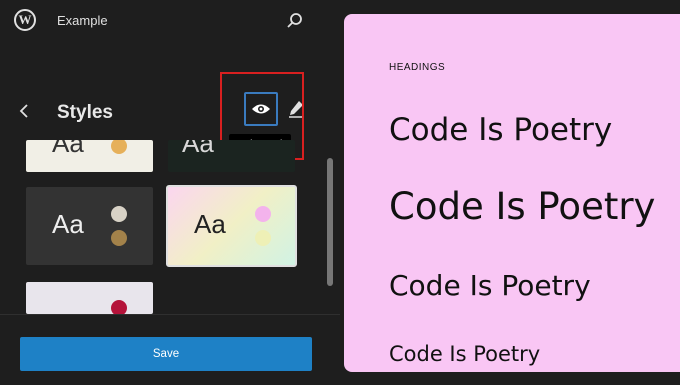  Describe the element at coordinates (25, 111) in the screenshot. I see `back-chevron-icon` at that location.